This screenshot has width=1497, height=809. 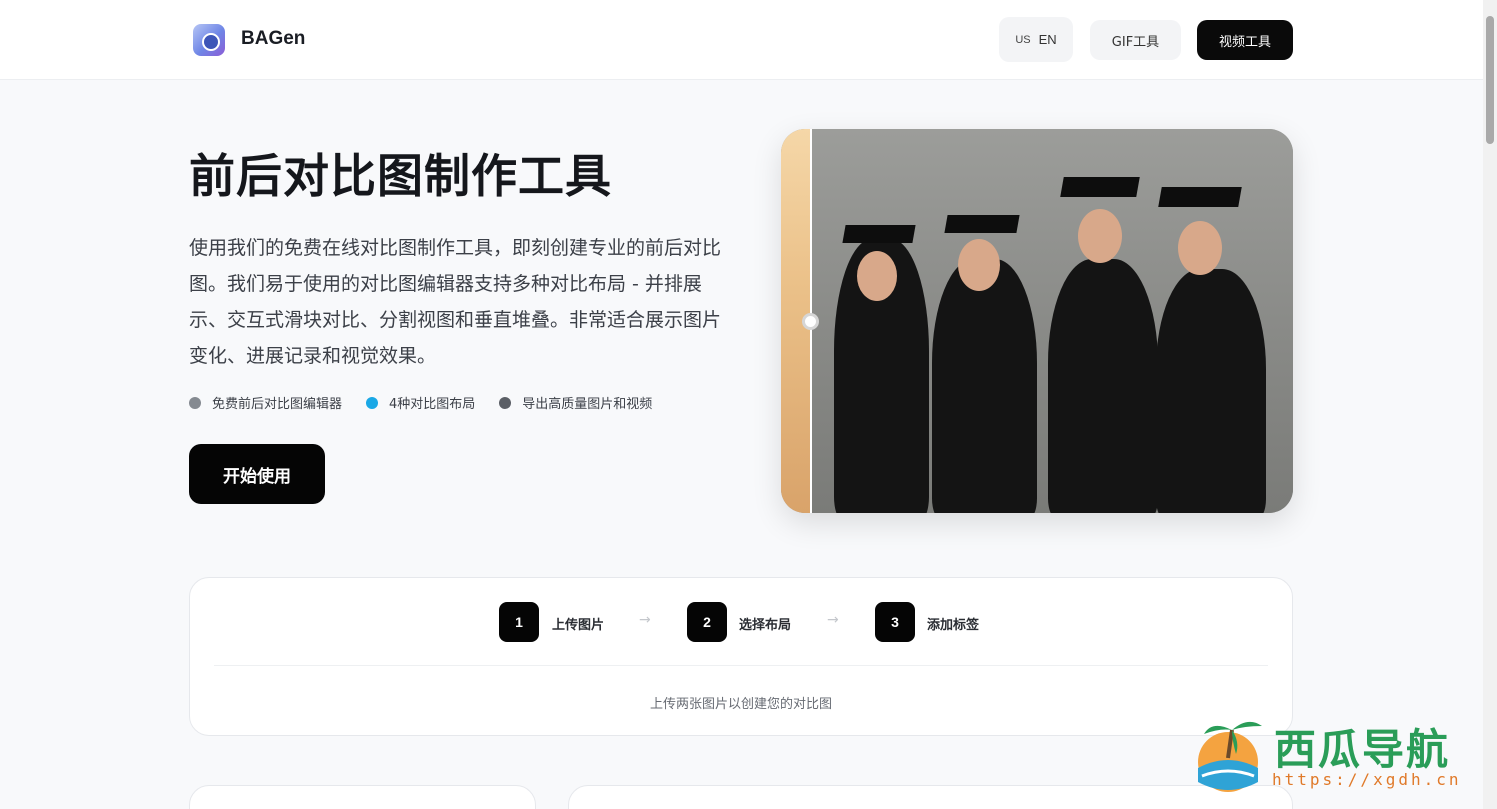 What do you see at coordinates (362, 797) in the screenshot?
I see `upload-card-before` at bounding box center [362, 797].